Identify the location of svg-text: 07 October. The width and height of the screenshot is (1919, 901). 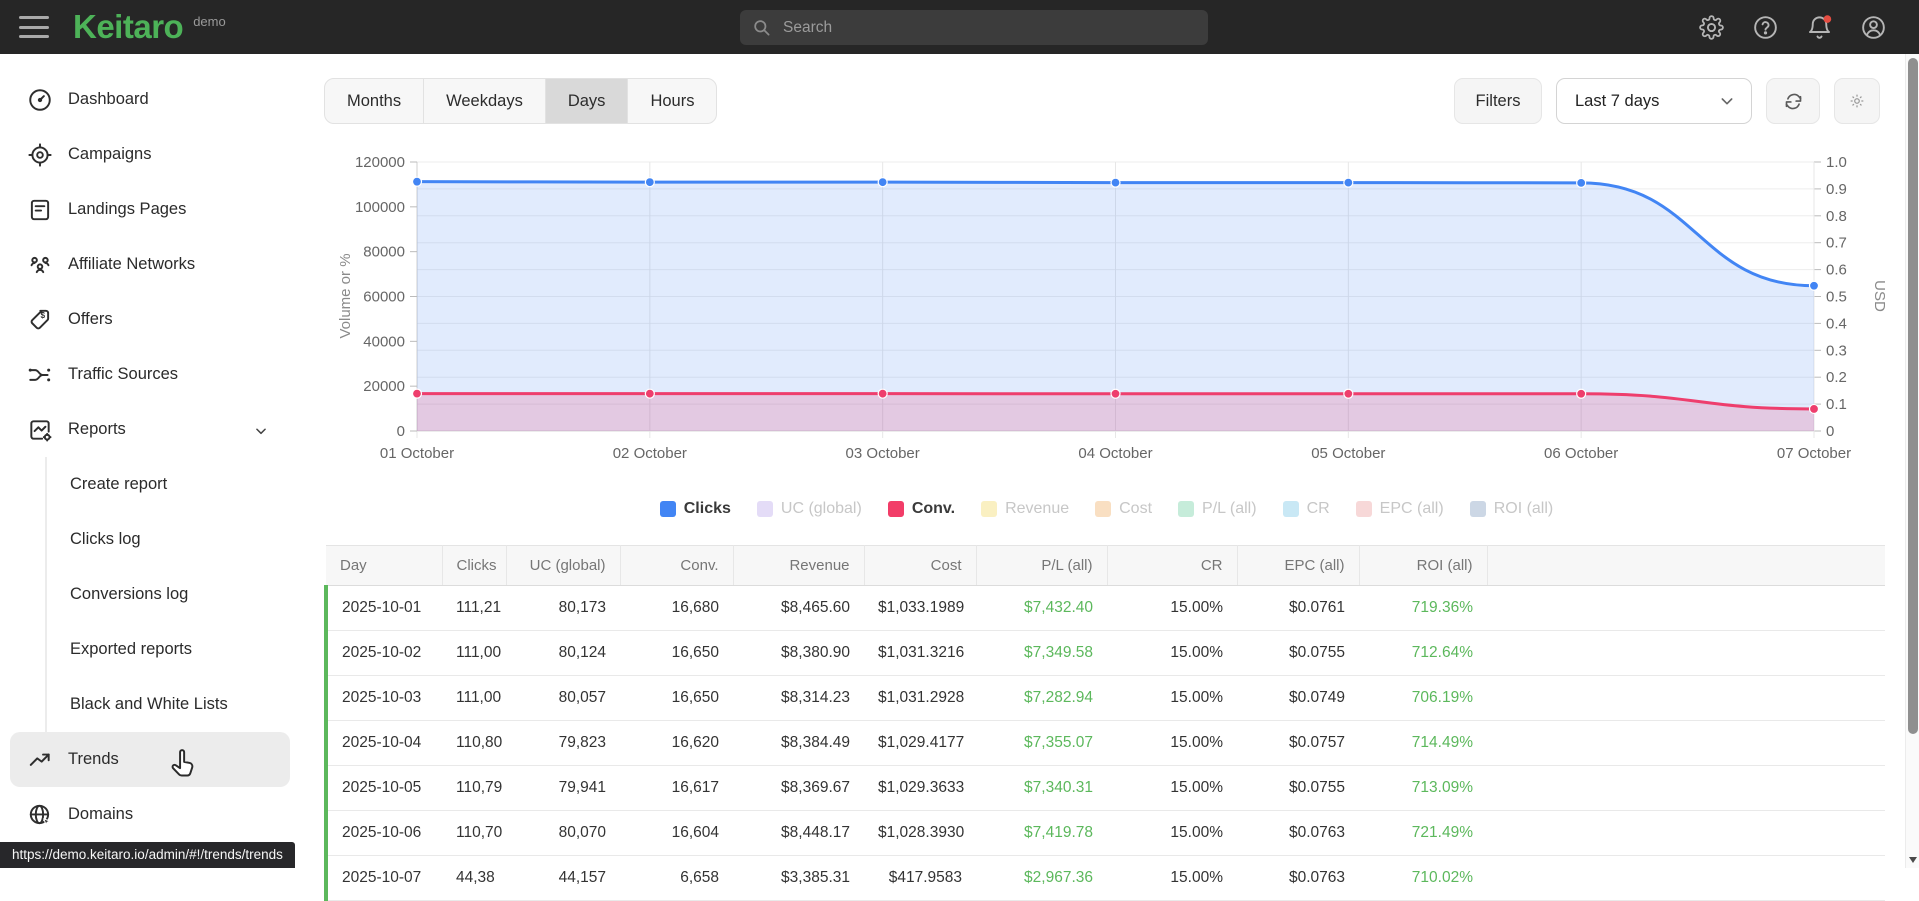
(1814, 453).